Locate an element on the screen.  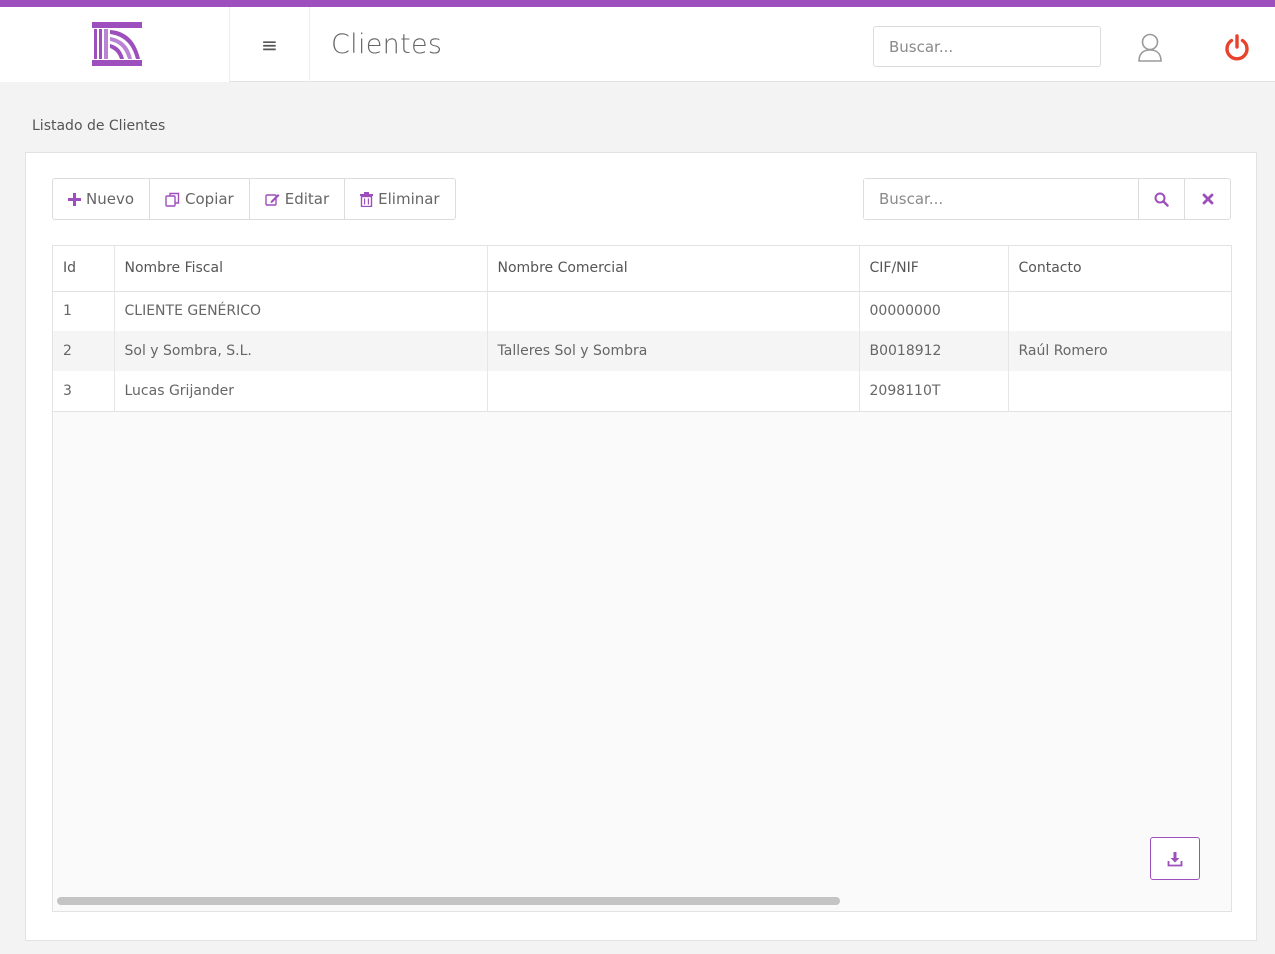
power-icon is located at coordinates (1237, 48).